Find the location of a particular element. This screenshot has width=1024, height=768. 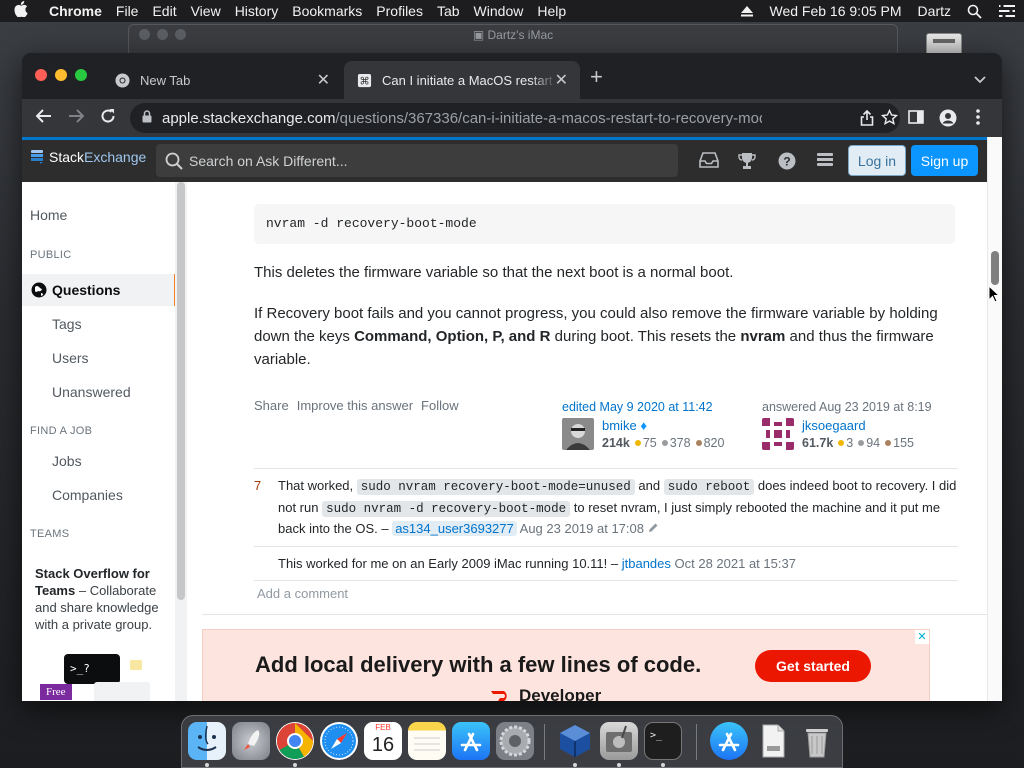

improve-answer-link: Improve this answer is located at coordinates (355, 405).